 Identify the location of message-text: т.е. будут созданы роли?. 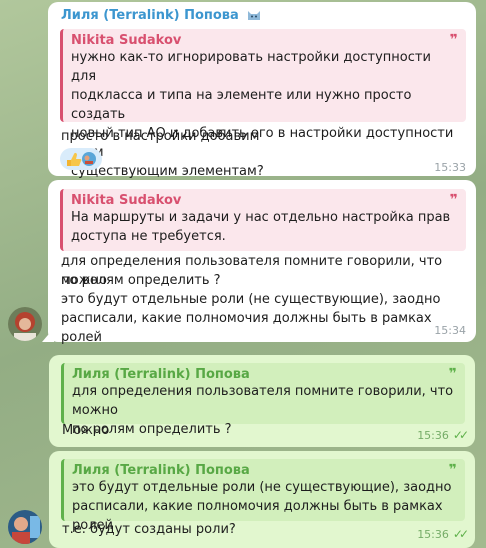
(149, 529).